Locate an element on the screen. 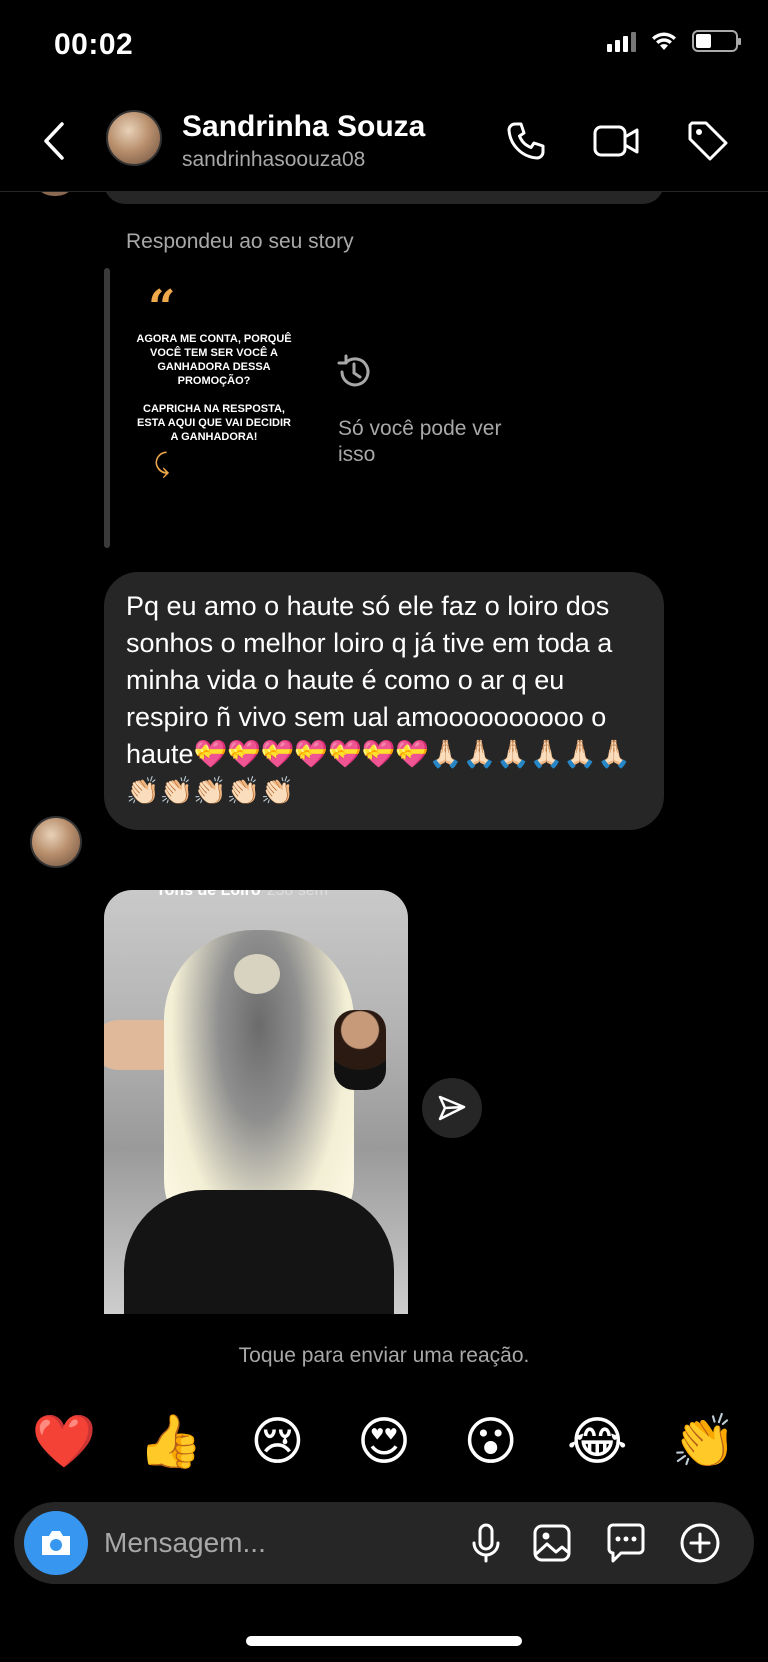 The width and height of the screenshot is (768, 1662). microphone-icon is located at coordinates (486, 1543).